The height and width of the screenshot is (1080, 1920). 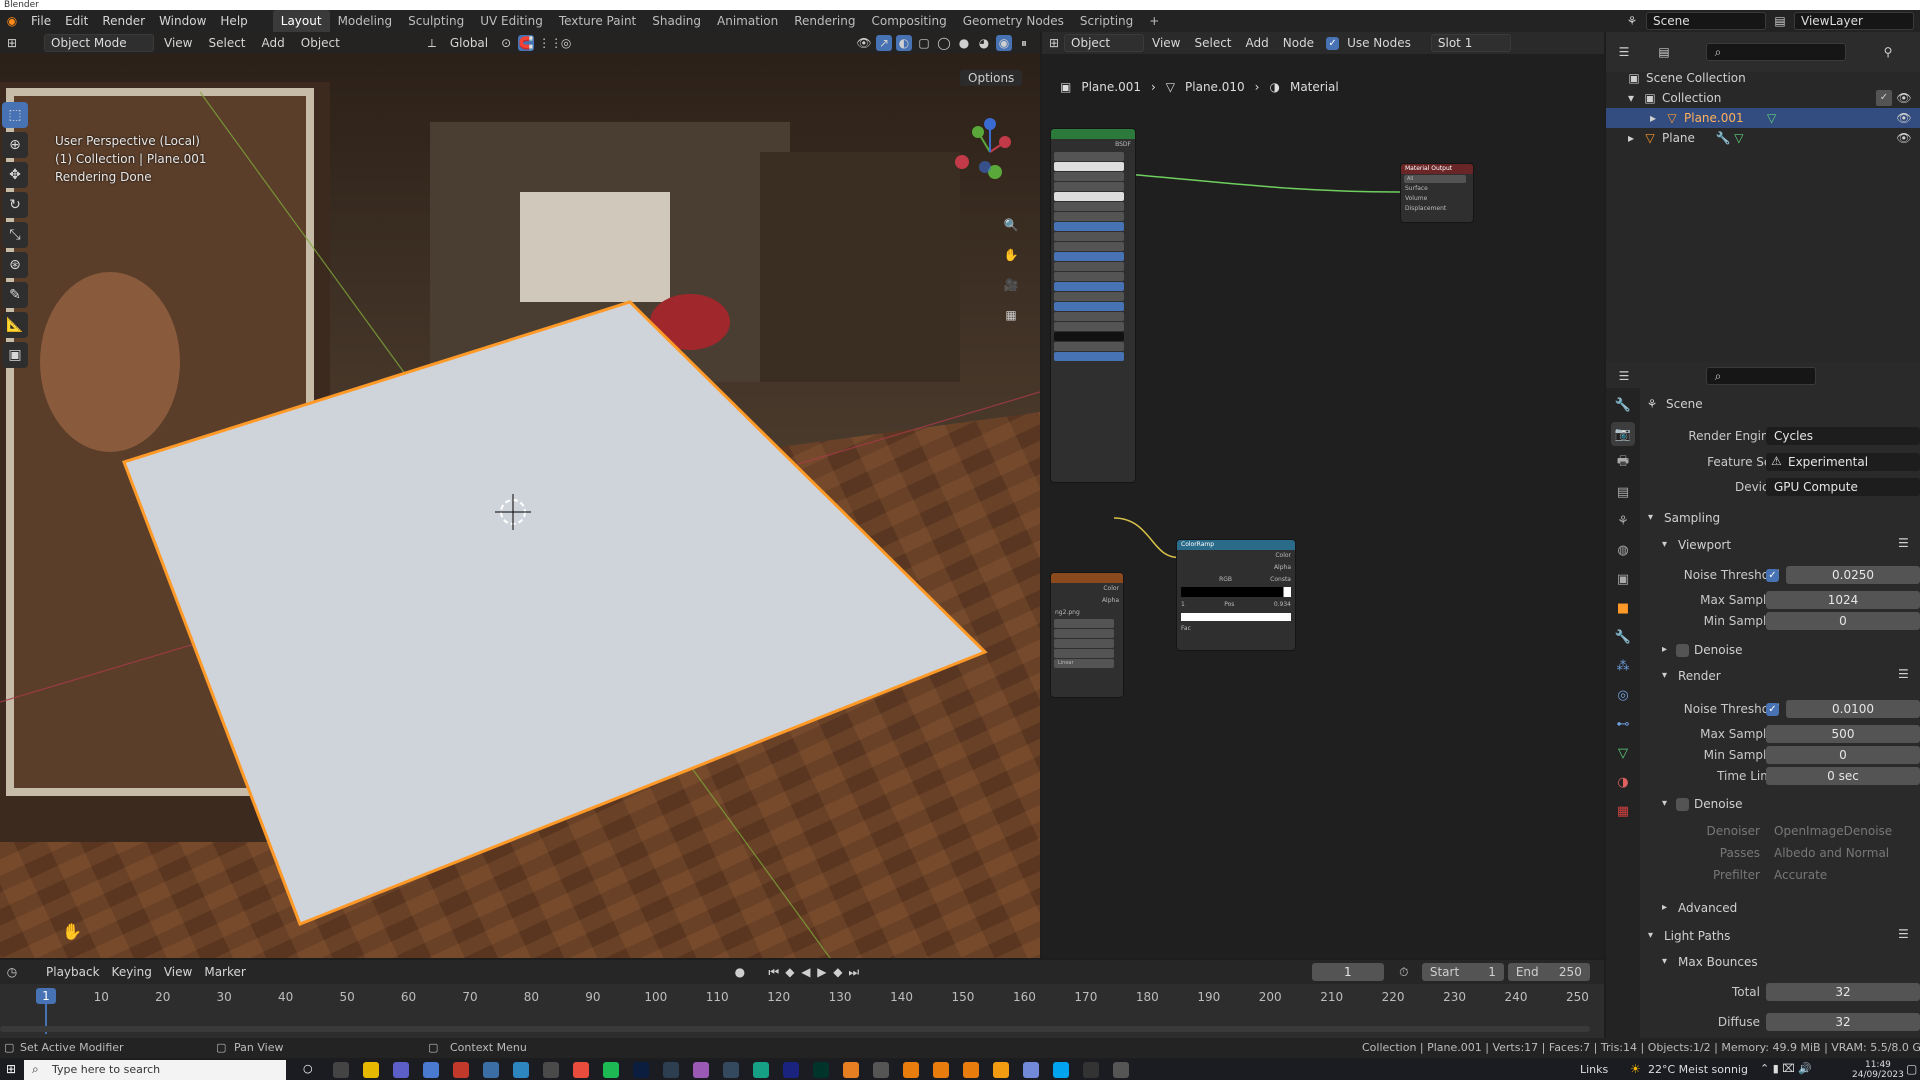 I want to click on r-max-samples-field: 500, so click(x=1843, y=734).